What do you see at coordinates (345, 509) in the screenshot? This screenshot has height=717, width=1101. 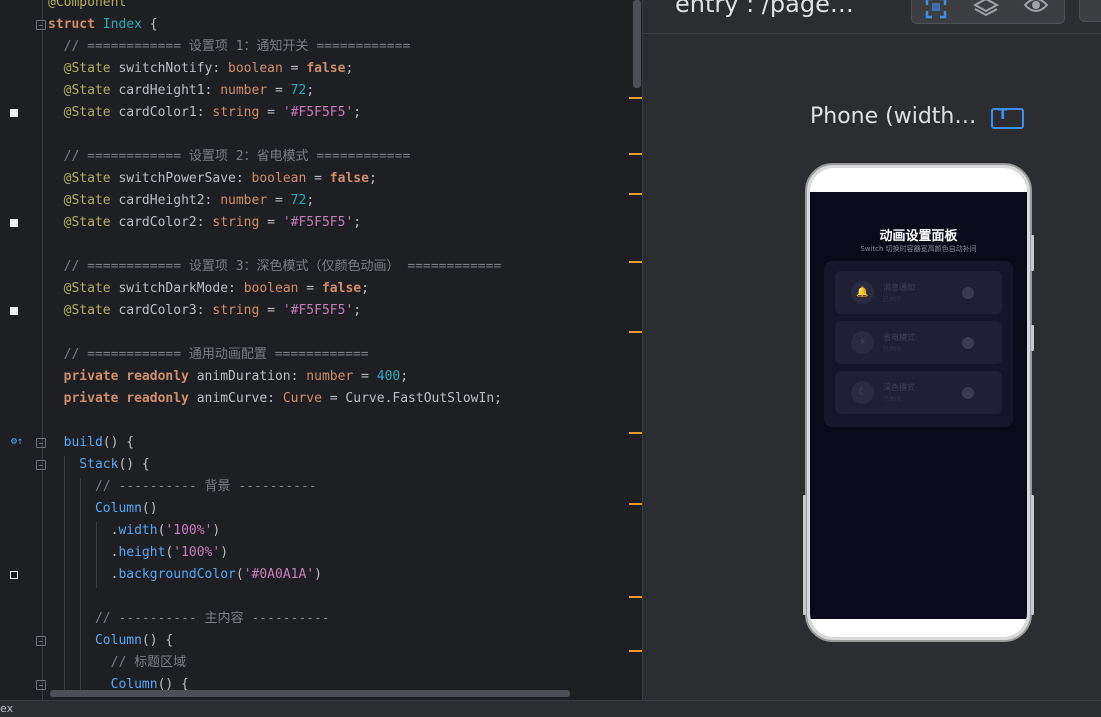 I see `code-line: Column()` at bounding box center [345, 509].